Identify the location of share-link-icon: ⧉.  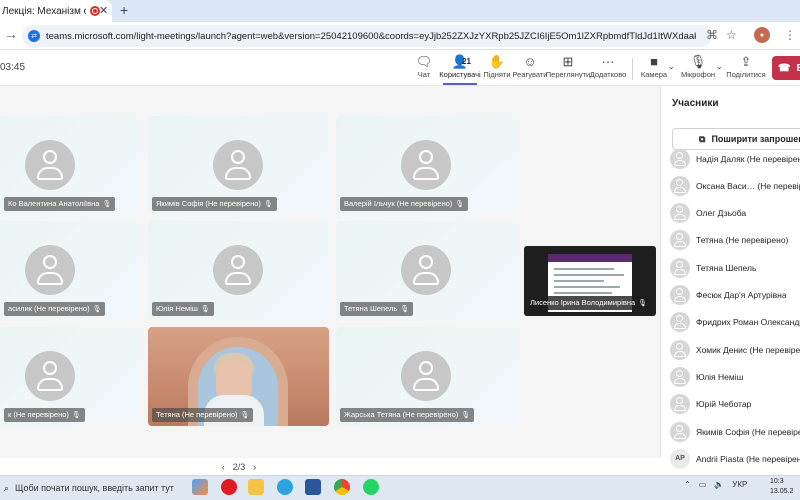
(702, 138).